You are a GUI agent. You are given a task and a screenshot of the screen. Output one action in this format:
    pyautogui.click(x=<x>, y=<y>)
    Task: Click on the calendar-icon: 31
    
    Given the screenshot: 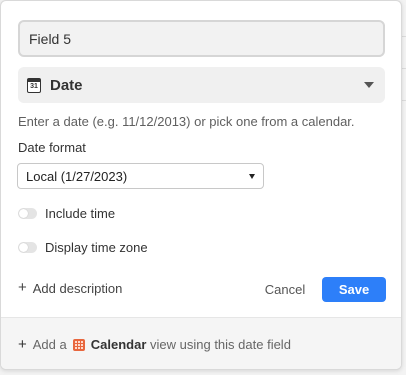 What is the action you would take?
    pyautogui.click(x=34, y=85)
    